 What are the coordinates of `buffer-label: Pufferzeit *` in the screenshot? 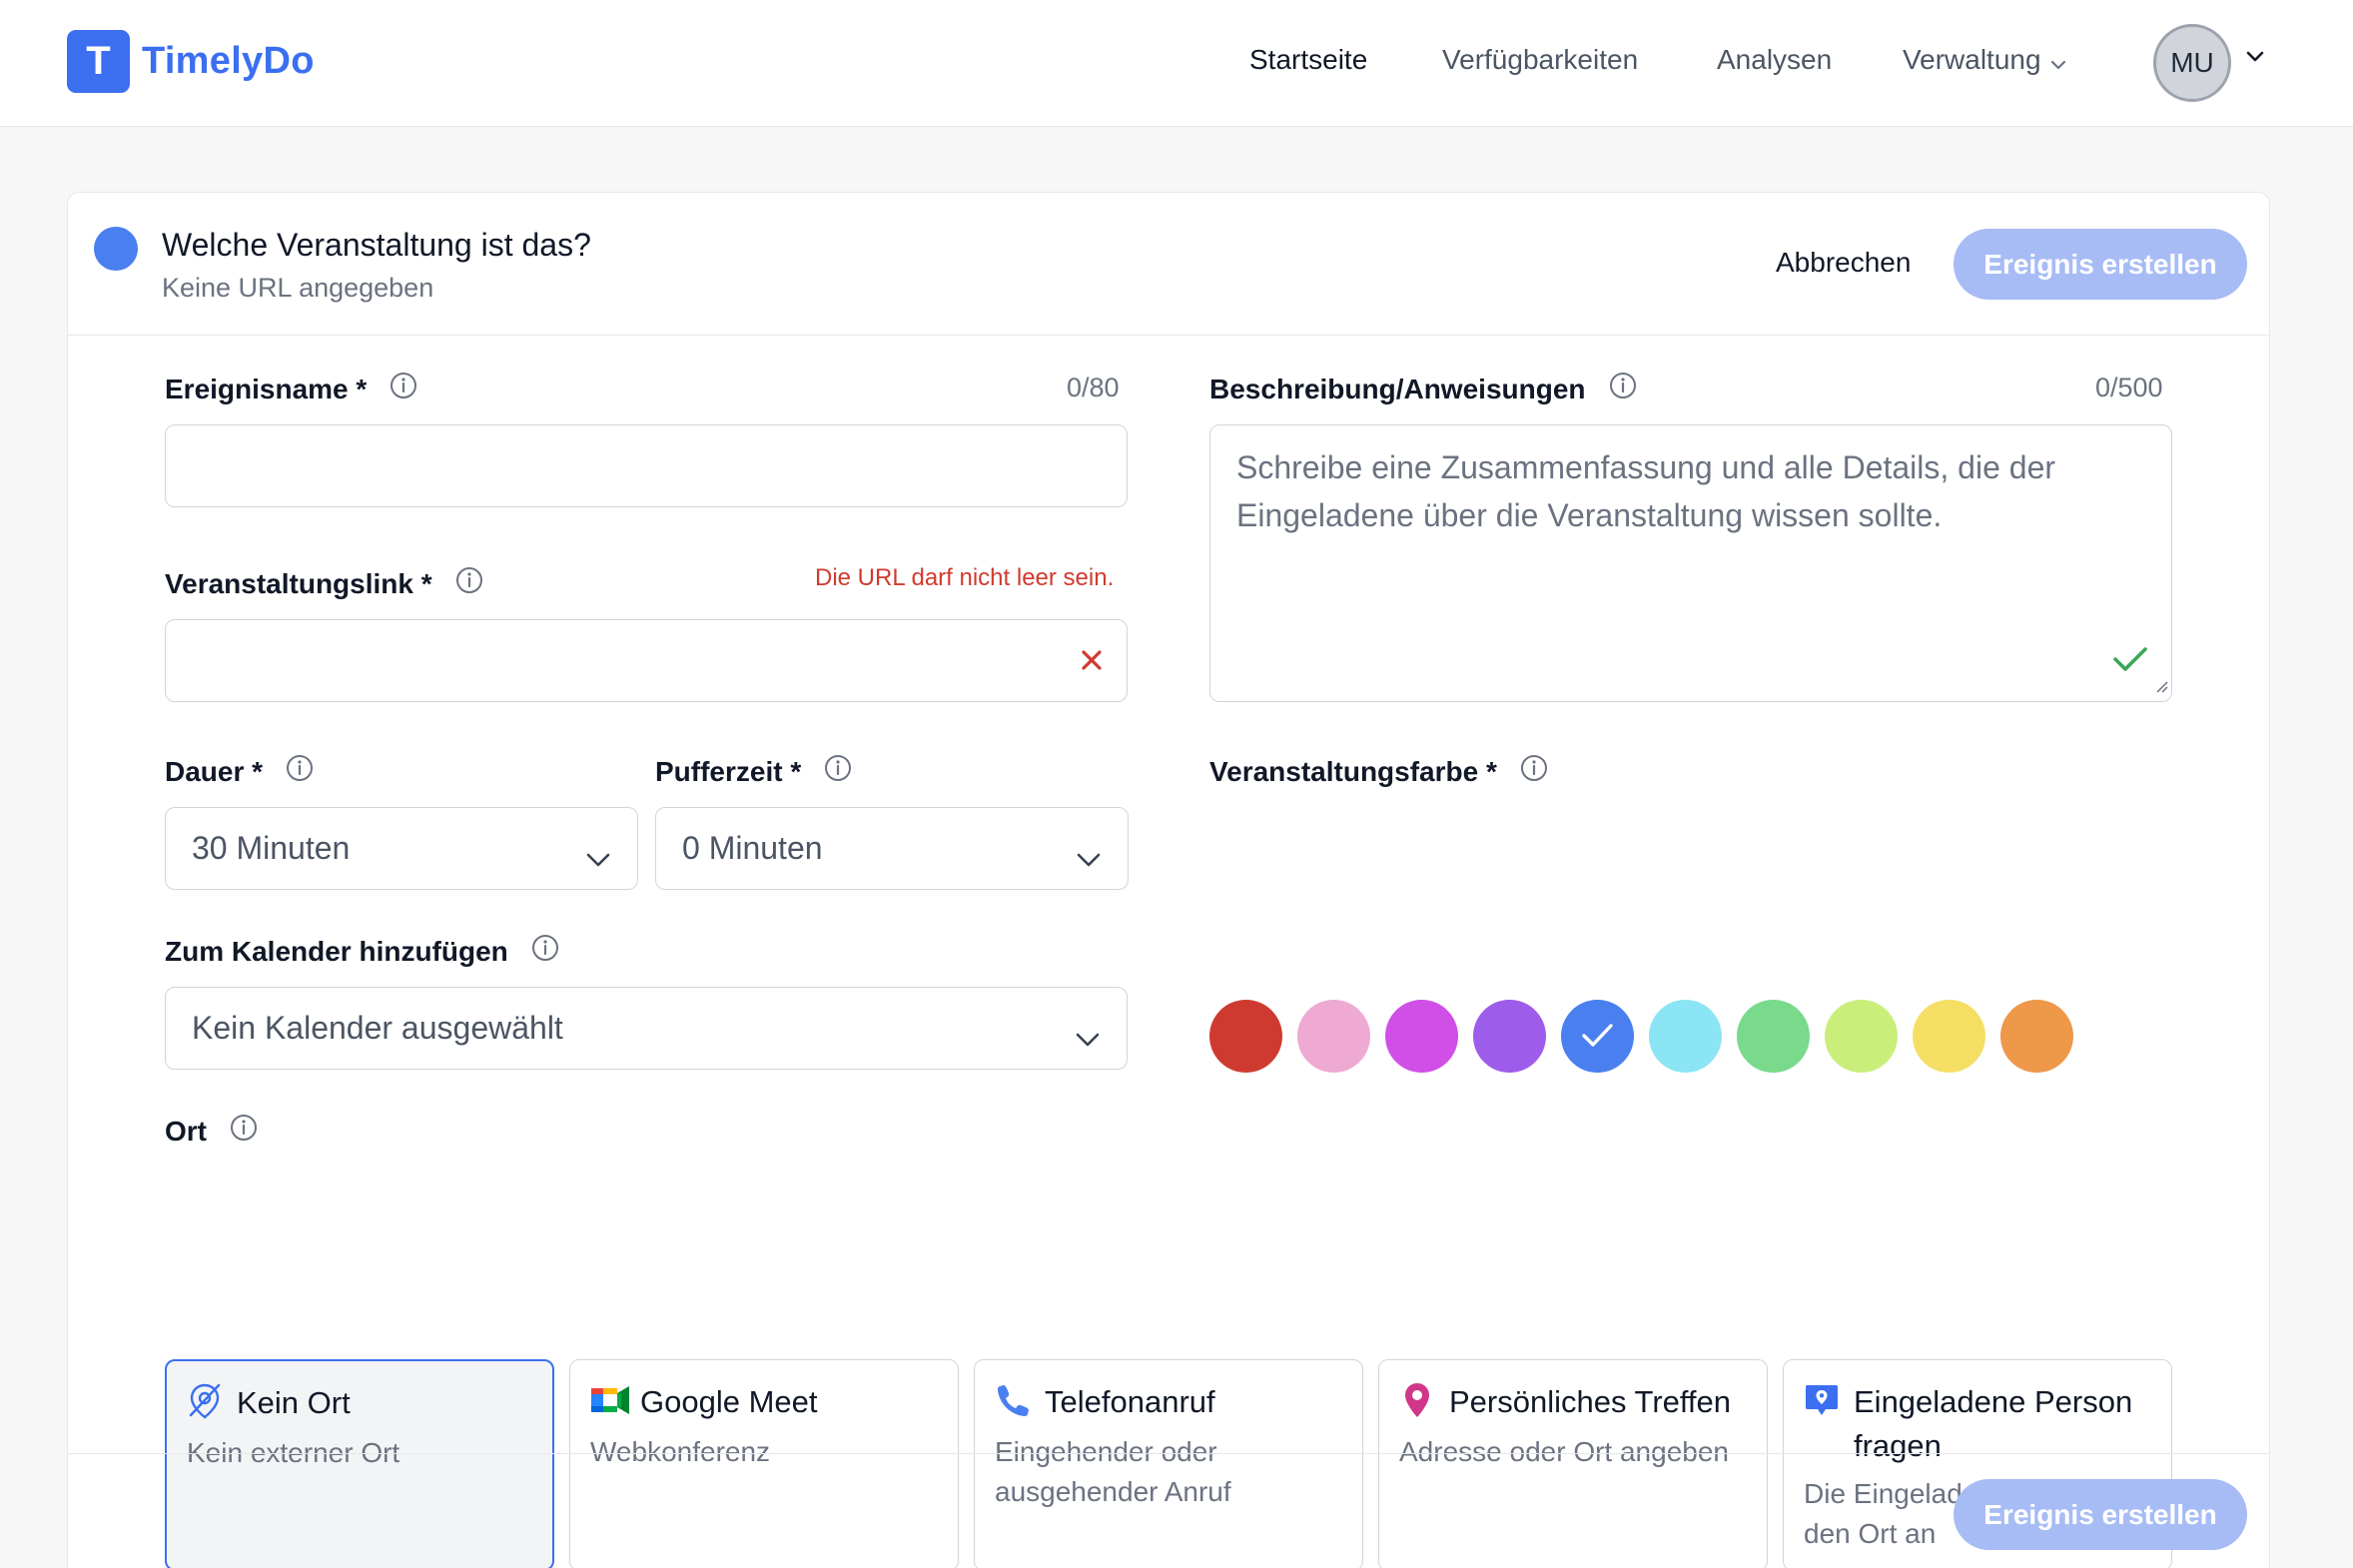 It's located at (754, 771).